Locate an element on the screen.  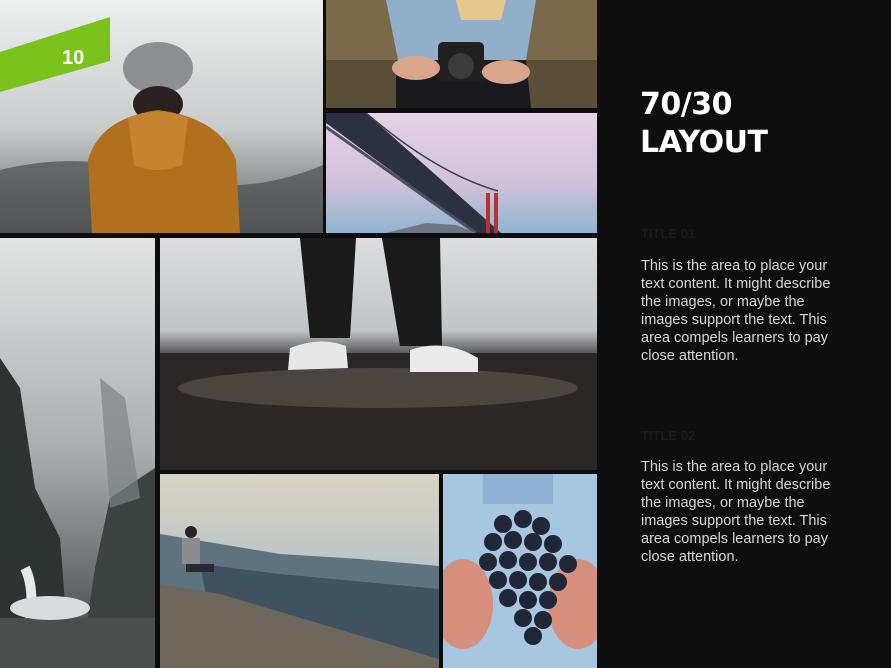
section-1-title: TITLE 01 is located at coordinates (668, 233).